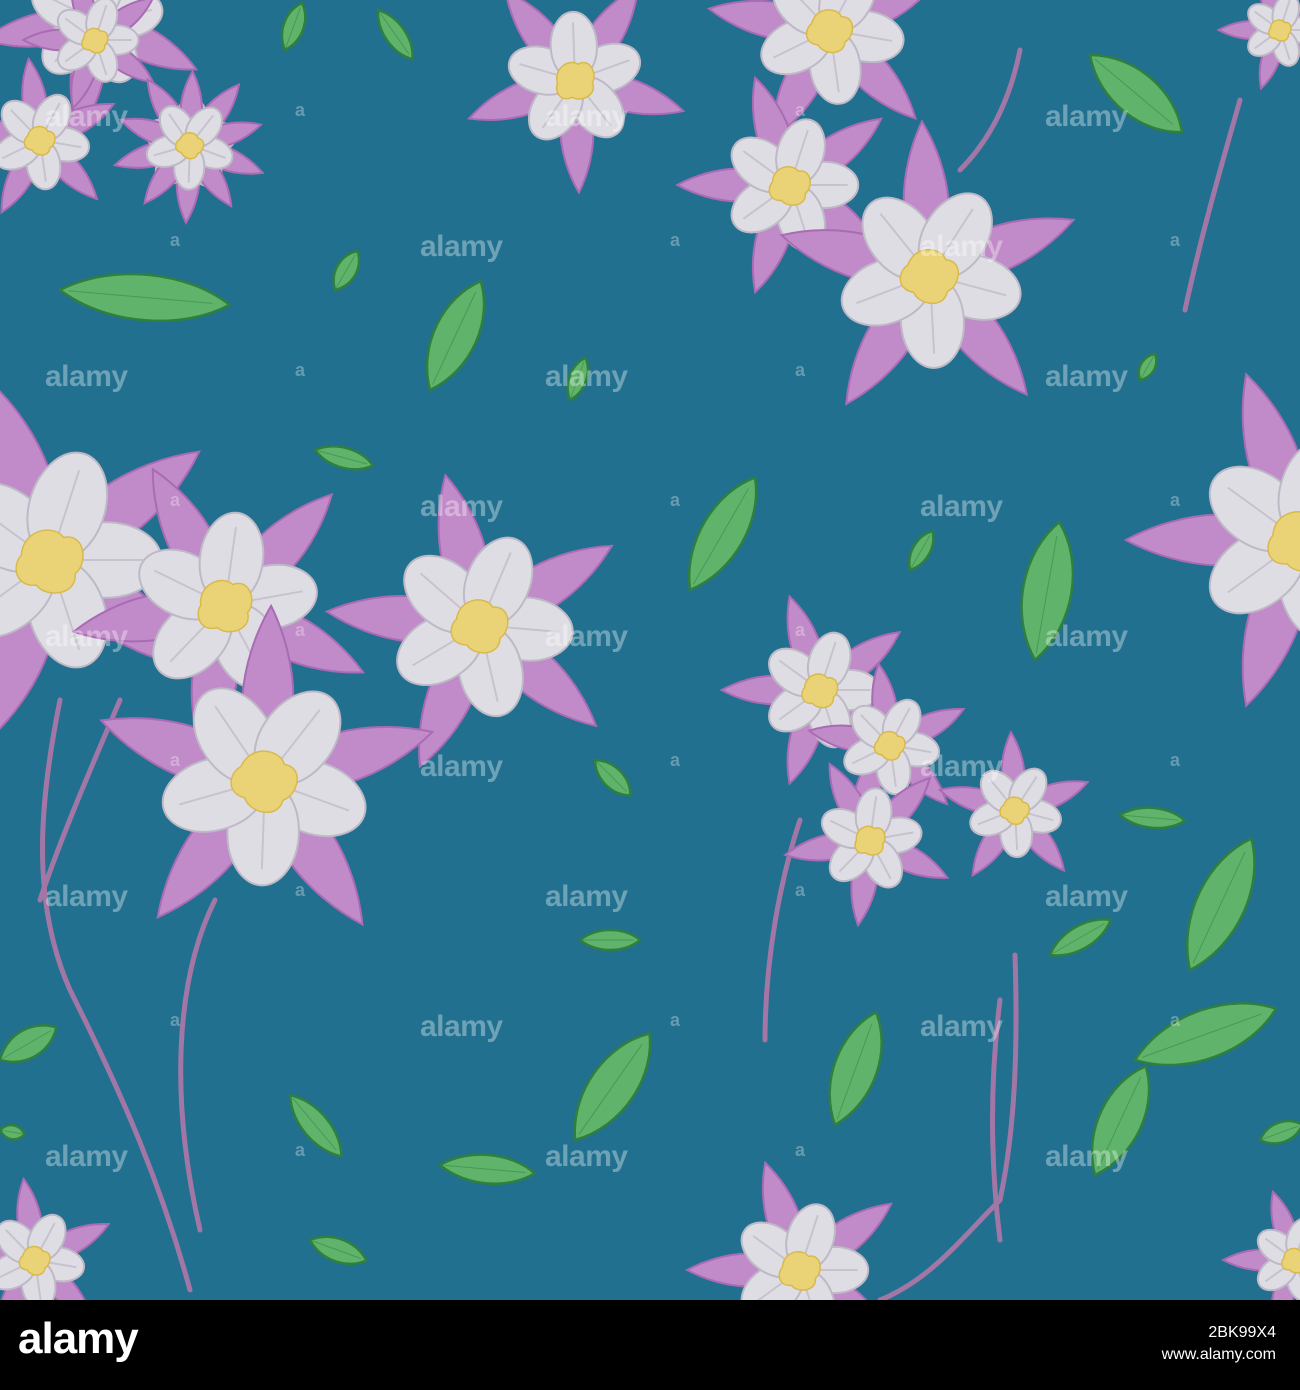  What do you see at coordinates (78, 1338) in the screenshot?
I see `alamy-logo: alamy` at bounding box center [78, 1338].